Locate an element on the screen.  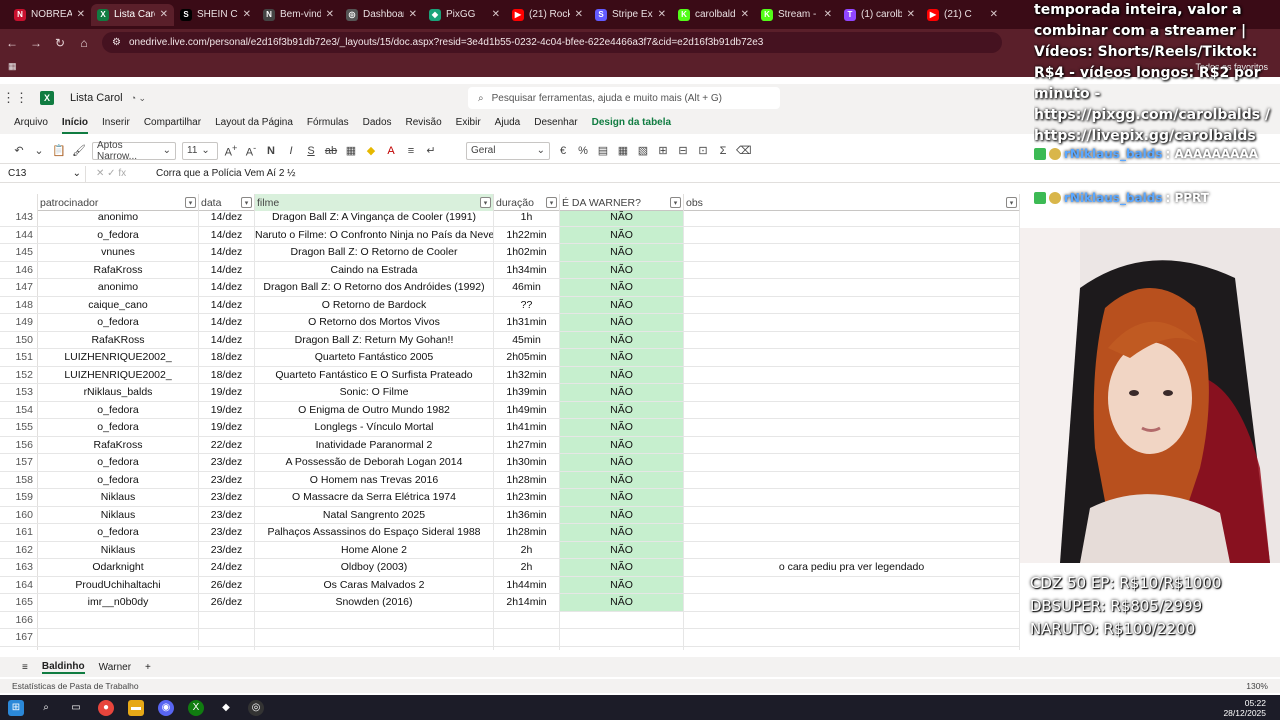
row-number: 150 is located at coordinates (19, 339).